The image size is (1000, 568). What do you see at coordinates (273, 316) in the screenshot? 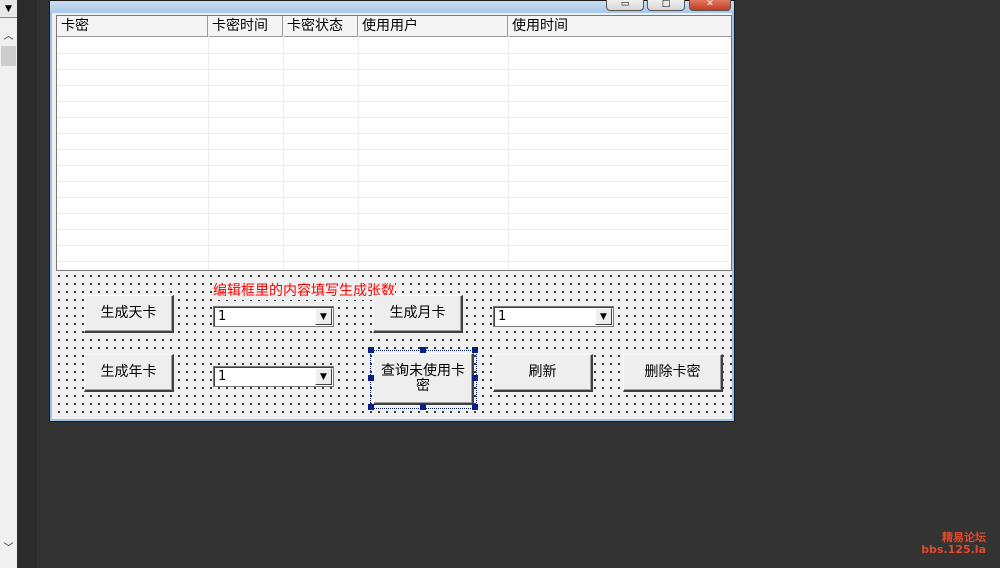
I see `day-count-combo: 1 ▼` at bounding box center [273, 316].